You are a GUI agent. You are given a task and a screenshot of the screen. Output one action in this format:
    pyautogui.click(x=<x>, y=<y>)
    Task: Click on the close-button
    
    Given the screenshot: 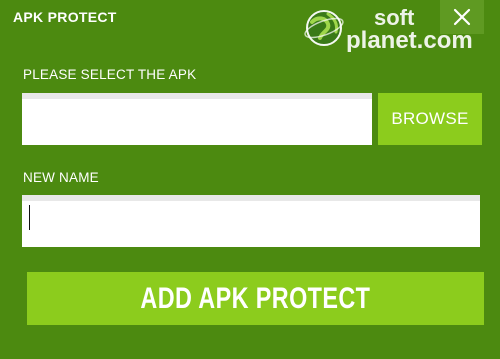 What is the action you would take?
    pyautogui.click(x=462, y=17)
    